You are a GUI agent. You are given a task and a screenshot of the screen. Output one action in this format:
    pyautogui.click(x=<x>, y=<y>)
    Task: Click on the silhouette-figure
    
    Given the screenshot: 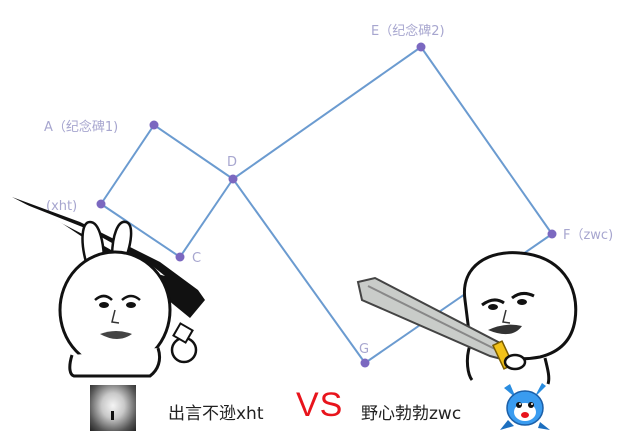 What is the action you would take?
    pyautogui.click(x=112, y=415)
    